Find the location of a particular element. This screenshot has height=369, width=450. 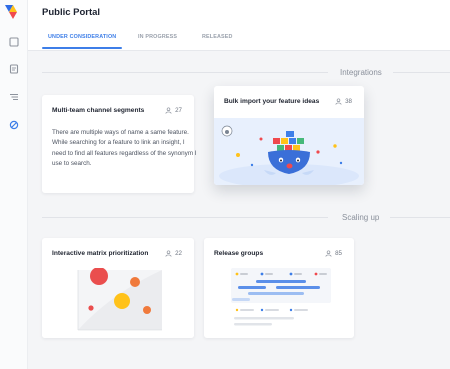

section-label-integrations: Integrations is located at coordinates (361, 72).